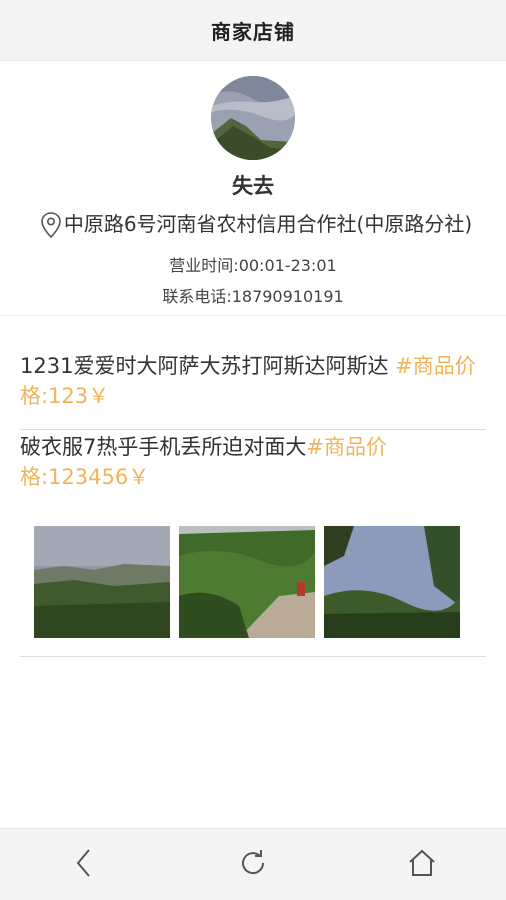  Describe the element at coordinates (253, 380) in the screenshot. I see `post-content: 1231爱爱时大阿萨大苏打阿斯达阿斯达 #商品价格:123￥` at that location.